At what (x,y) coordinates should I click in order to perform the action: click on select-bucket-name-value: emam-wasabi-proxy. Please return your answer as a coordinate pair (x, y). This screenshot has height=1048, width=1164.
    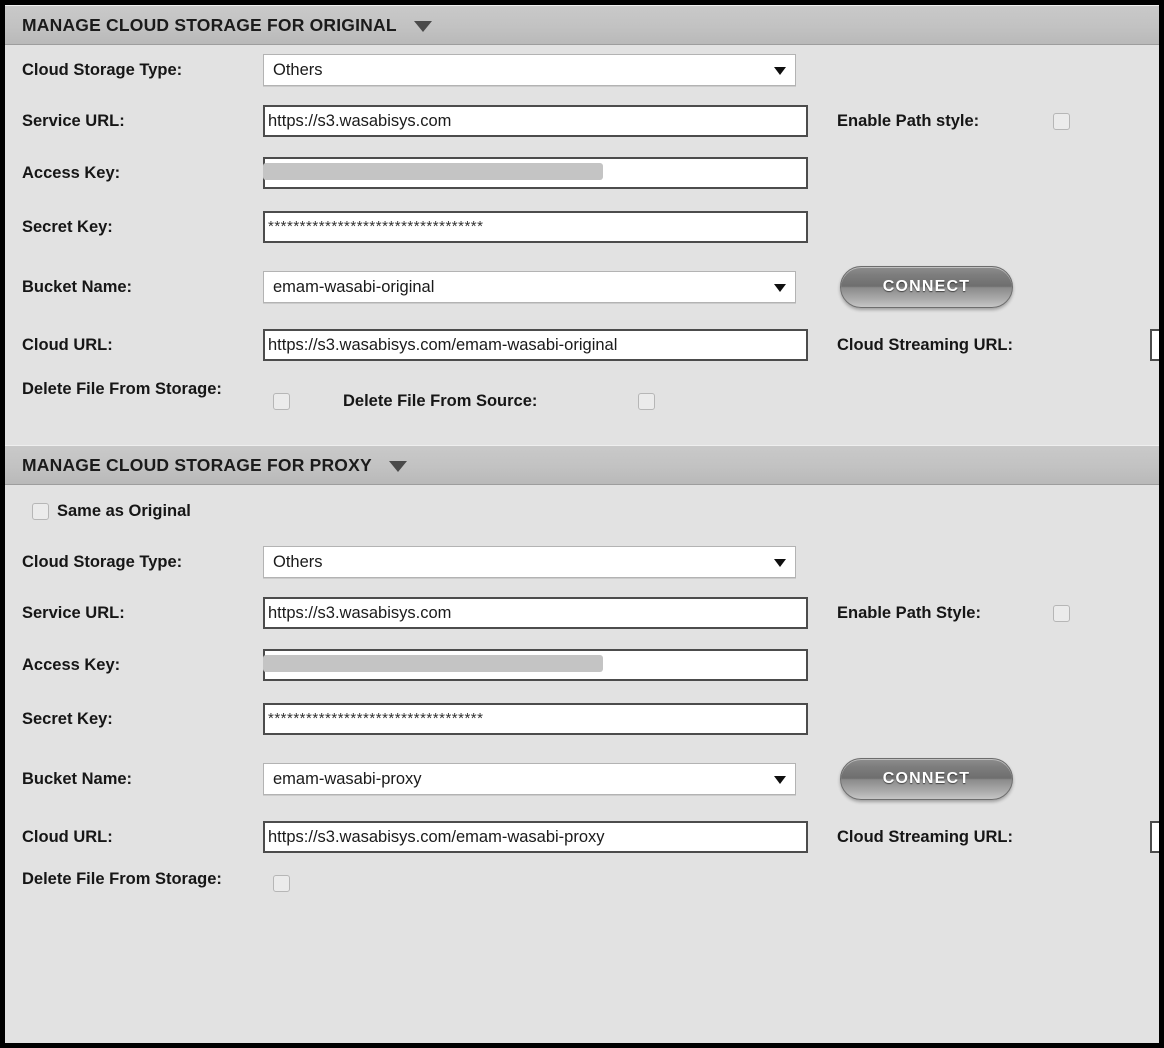
    Looking at the image, I should click on (347, 779).